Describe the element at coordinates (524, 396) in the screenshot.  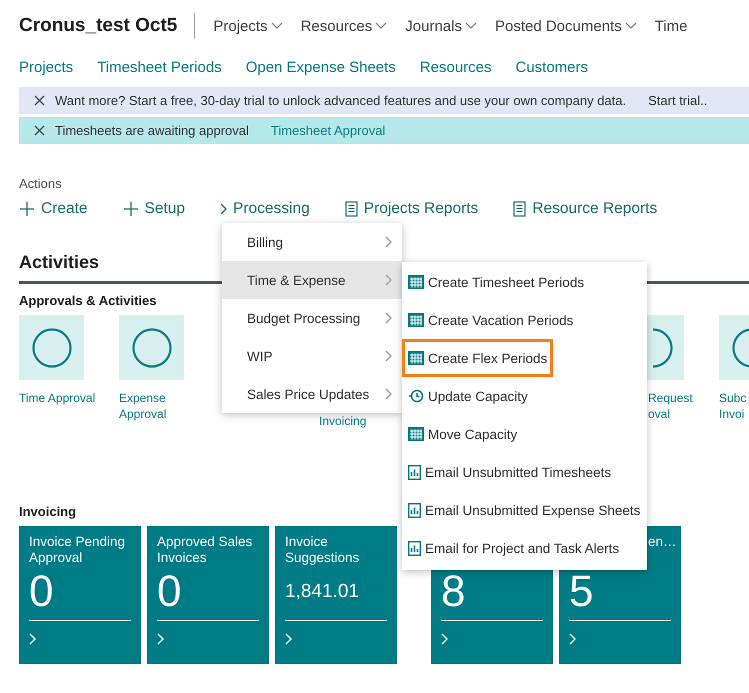
I see `menu-item: Update Capacity` at that location.